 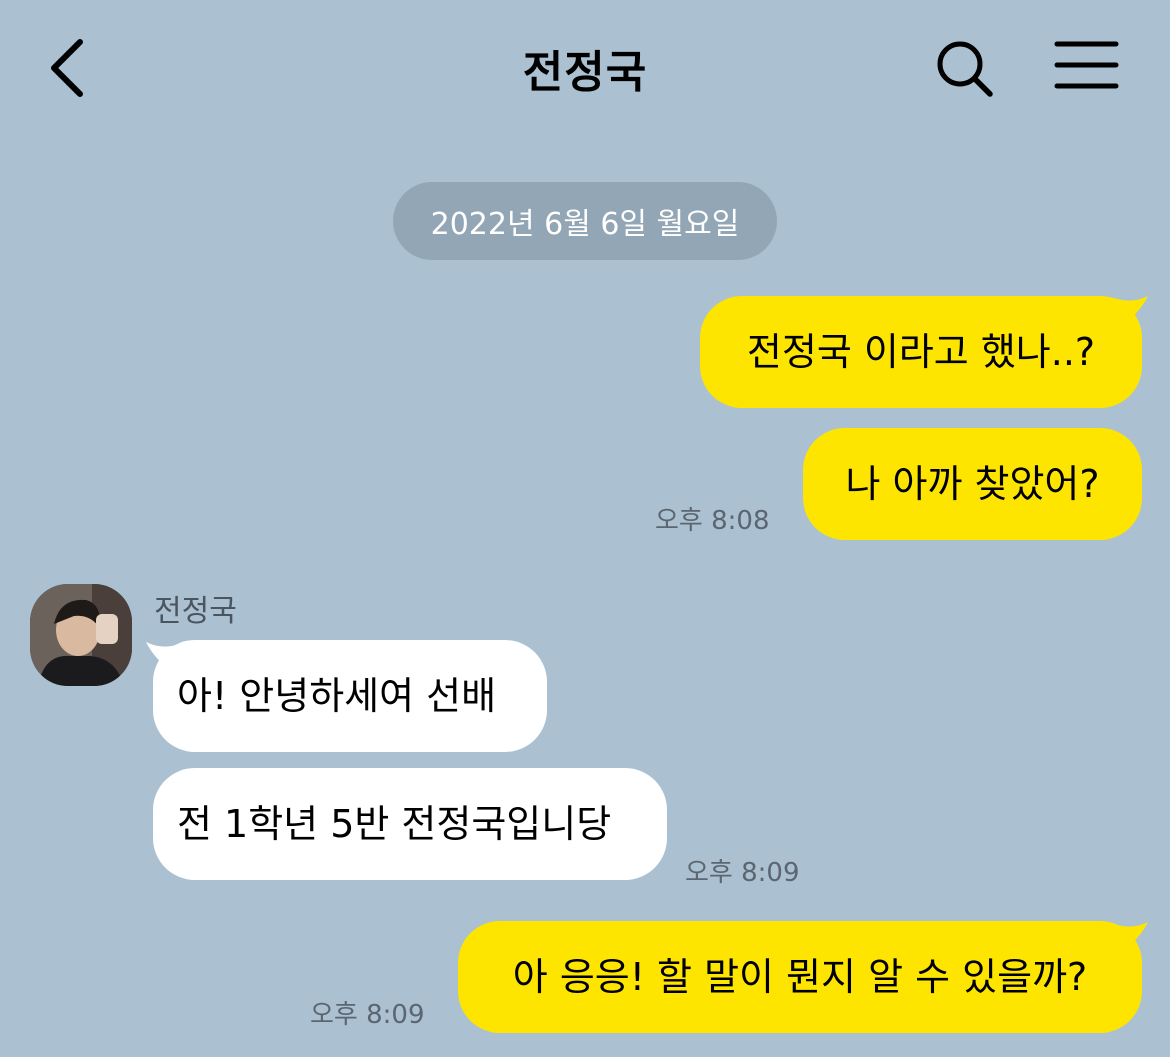 I want to click on message-text: 나 아까 찾았어?, so click(x=972, y=484).